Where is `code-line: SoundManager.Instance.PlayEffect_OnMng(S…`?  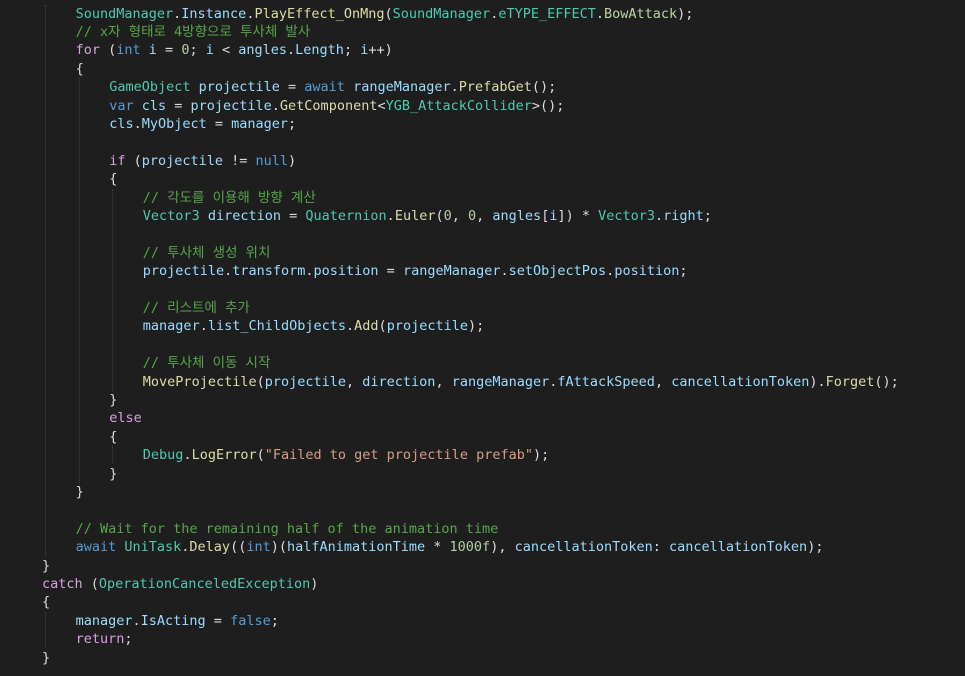 code-line: SoundManager.Instance.PlayEffect_OnMng(S… is located at coordinates (385, 14).